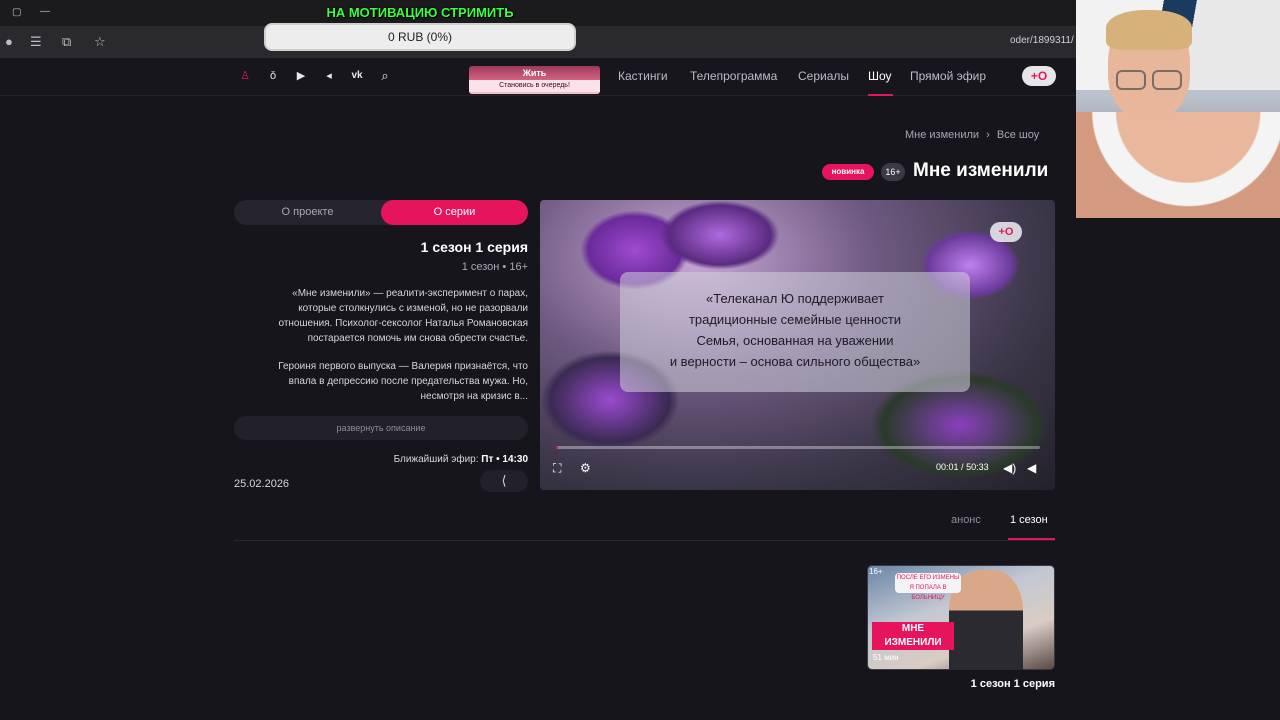 This screenshot has height=720, width=1280. Describe the element at coordinates (1178, 165) in the screenshot. I see `webcam-person-body` at that location.